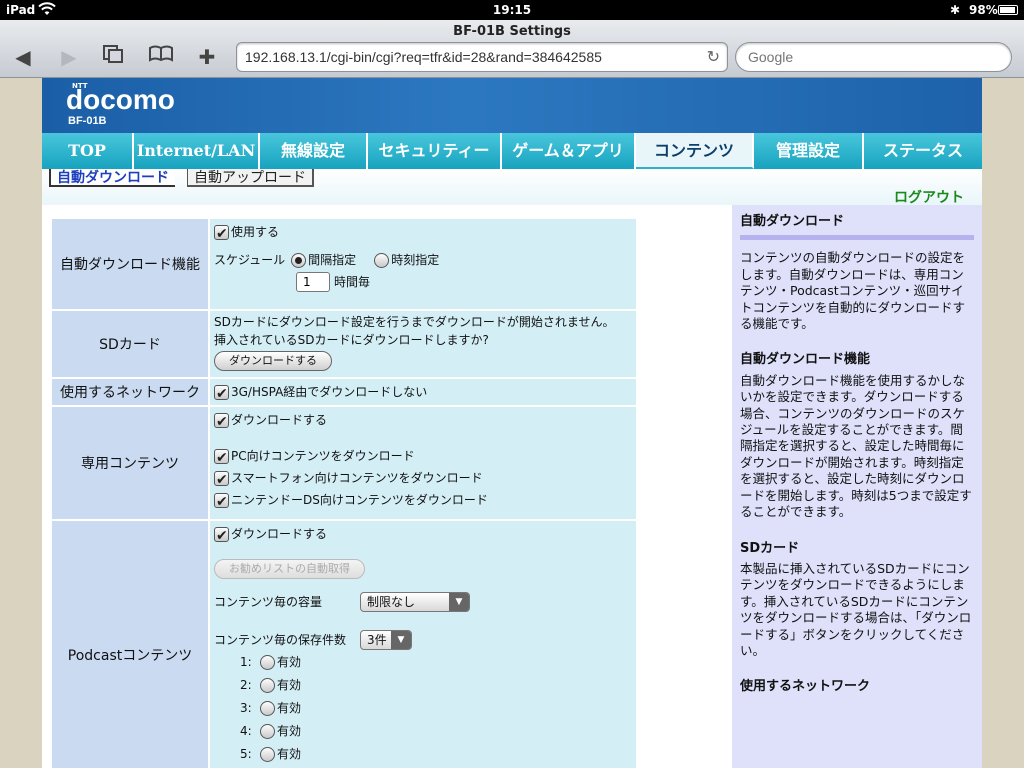 The image size is (1024, 768). What do you see at coordinates (695, 151) in the screenshot?
I see `tab-contents: コンテンツ` at bounding box center [695, 151].